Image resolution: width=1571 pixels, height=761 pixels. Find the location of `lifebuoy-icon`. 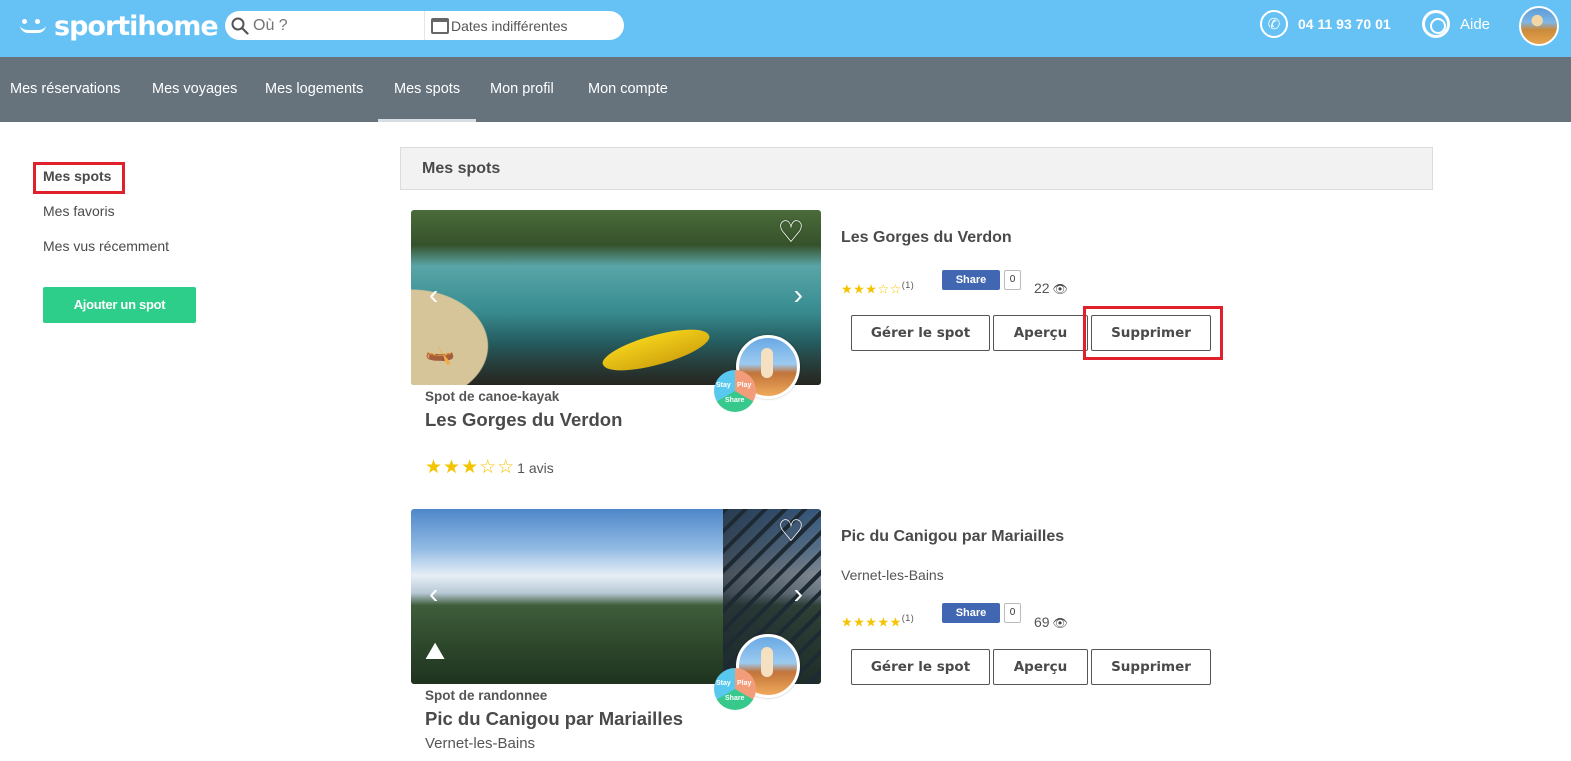

lifebuoy-icon is located at coordinates (1436, 24).